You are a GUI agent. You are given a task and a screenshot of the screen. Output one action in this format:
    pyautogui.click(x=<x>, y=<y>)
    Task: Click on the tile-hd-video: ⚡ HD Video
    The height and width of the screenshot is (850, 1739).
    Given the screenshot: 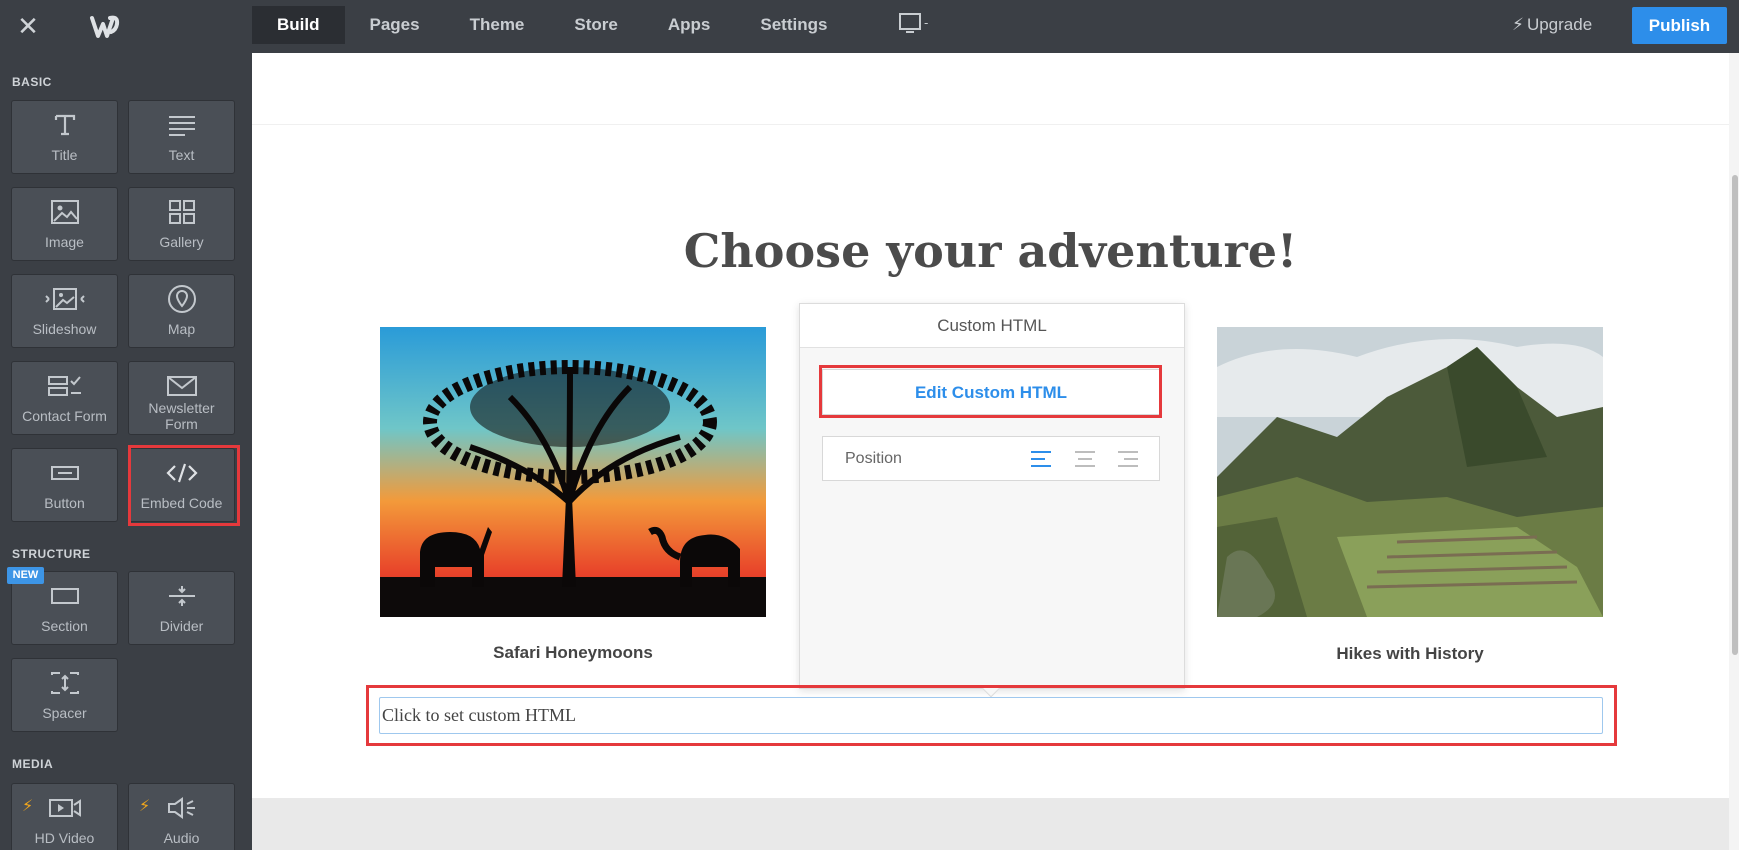 What is the action you would take?
    pyautogui.click(x=64, y=816)
    